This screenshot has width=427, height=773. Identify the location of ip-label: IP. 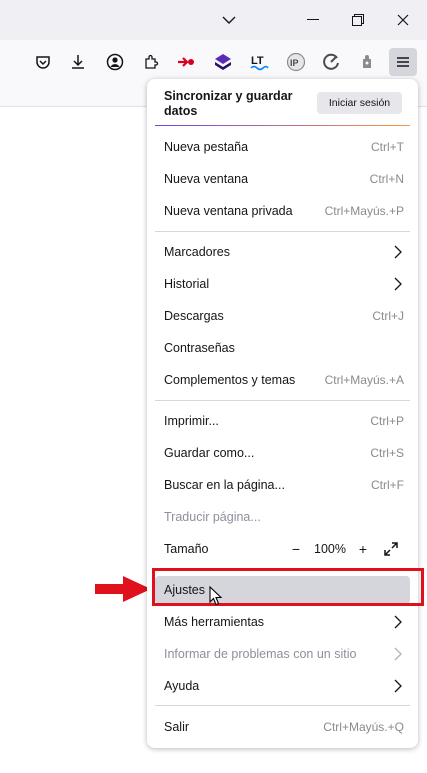
(294, 63).